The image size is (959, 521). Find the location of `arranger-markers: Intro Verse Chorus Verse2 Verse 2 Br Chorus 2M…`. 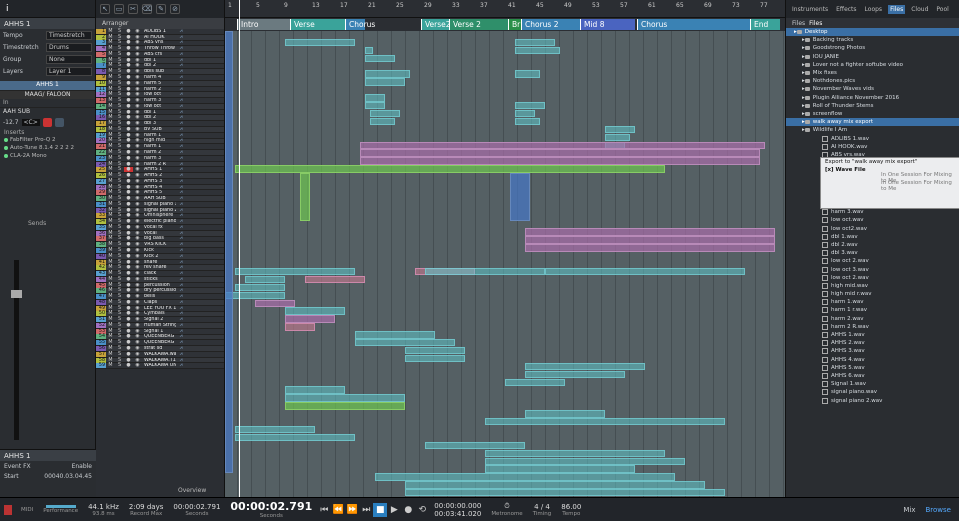

arranger-markers: Intro Verse Chorus Verse2 Verse 2 Br Chorus 2M… is located at coordinates (505, 24).